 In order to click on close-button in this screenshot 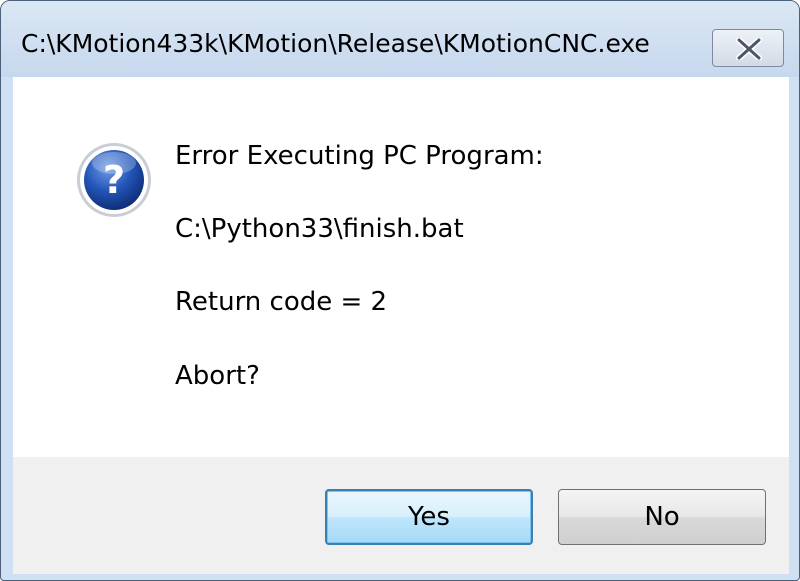, I will do `click(748, 48)`.